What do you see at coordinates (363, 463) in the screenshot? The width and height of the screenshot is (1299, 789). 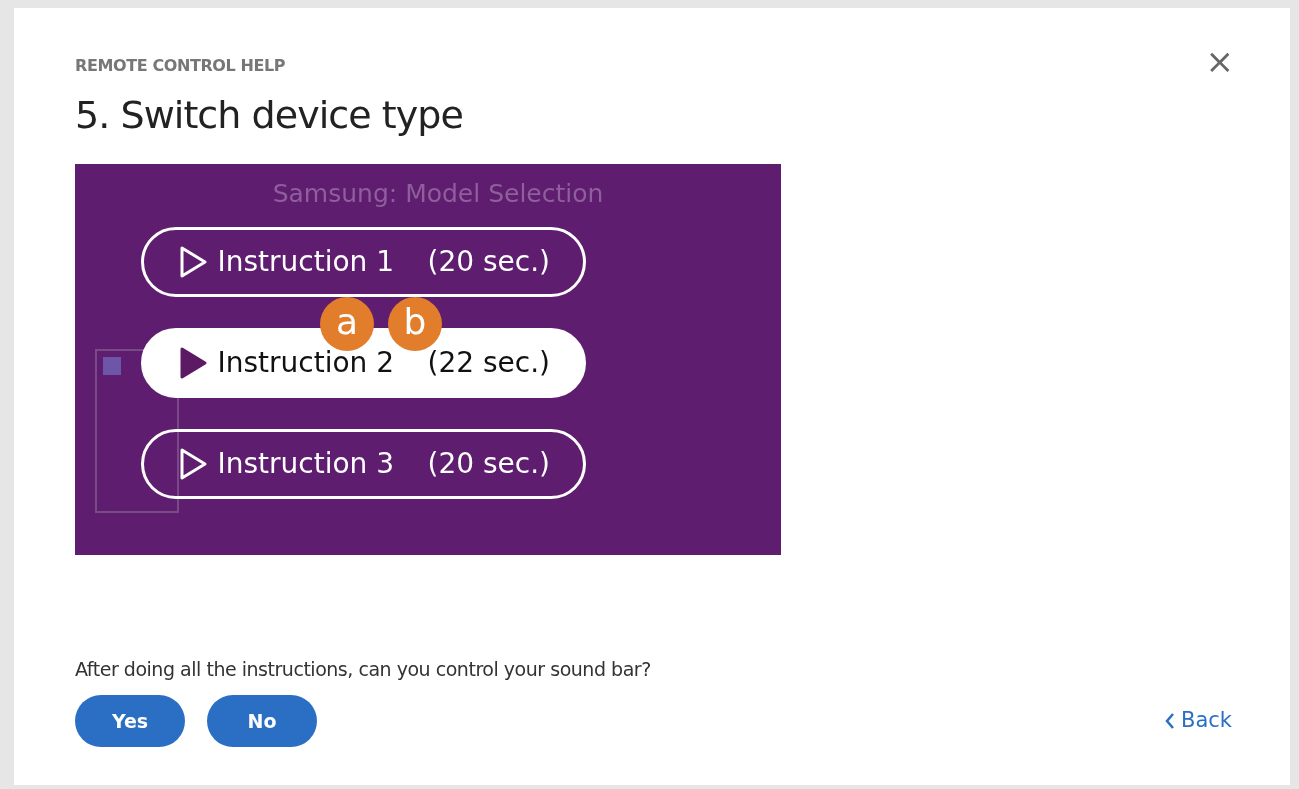 I see `instruction-button: Instruction 3 (20 sec.)` at bounding box center [363, 463].